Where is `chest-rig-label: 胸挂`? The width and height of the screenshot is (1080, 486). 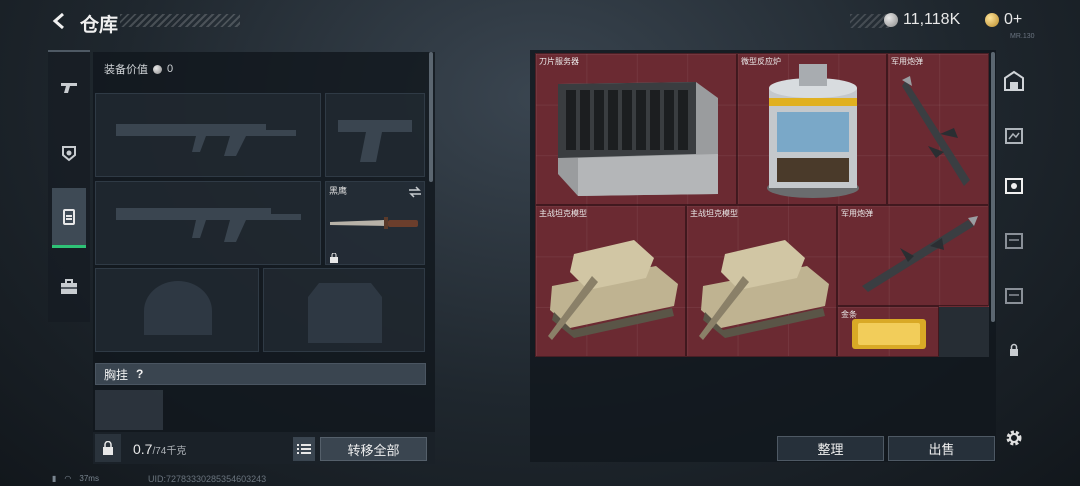 chest-rig-label: 胸挂 is located at coordinates (116, 374).